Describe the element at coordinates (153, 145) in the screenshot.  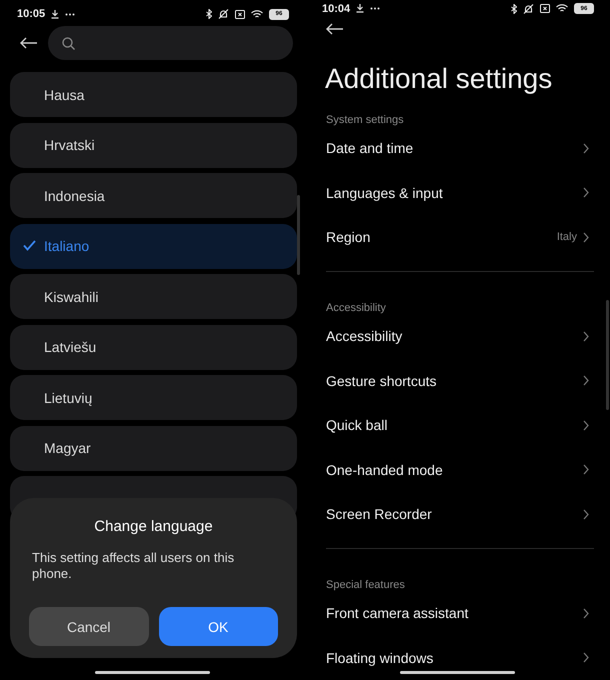
I see `language-item: Hrvatski` at that location.